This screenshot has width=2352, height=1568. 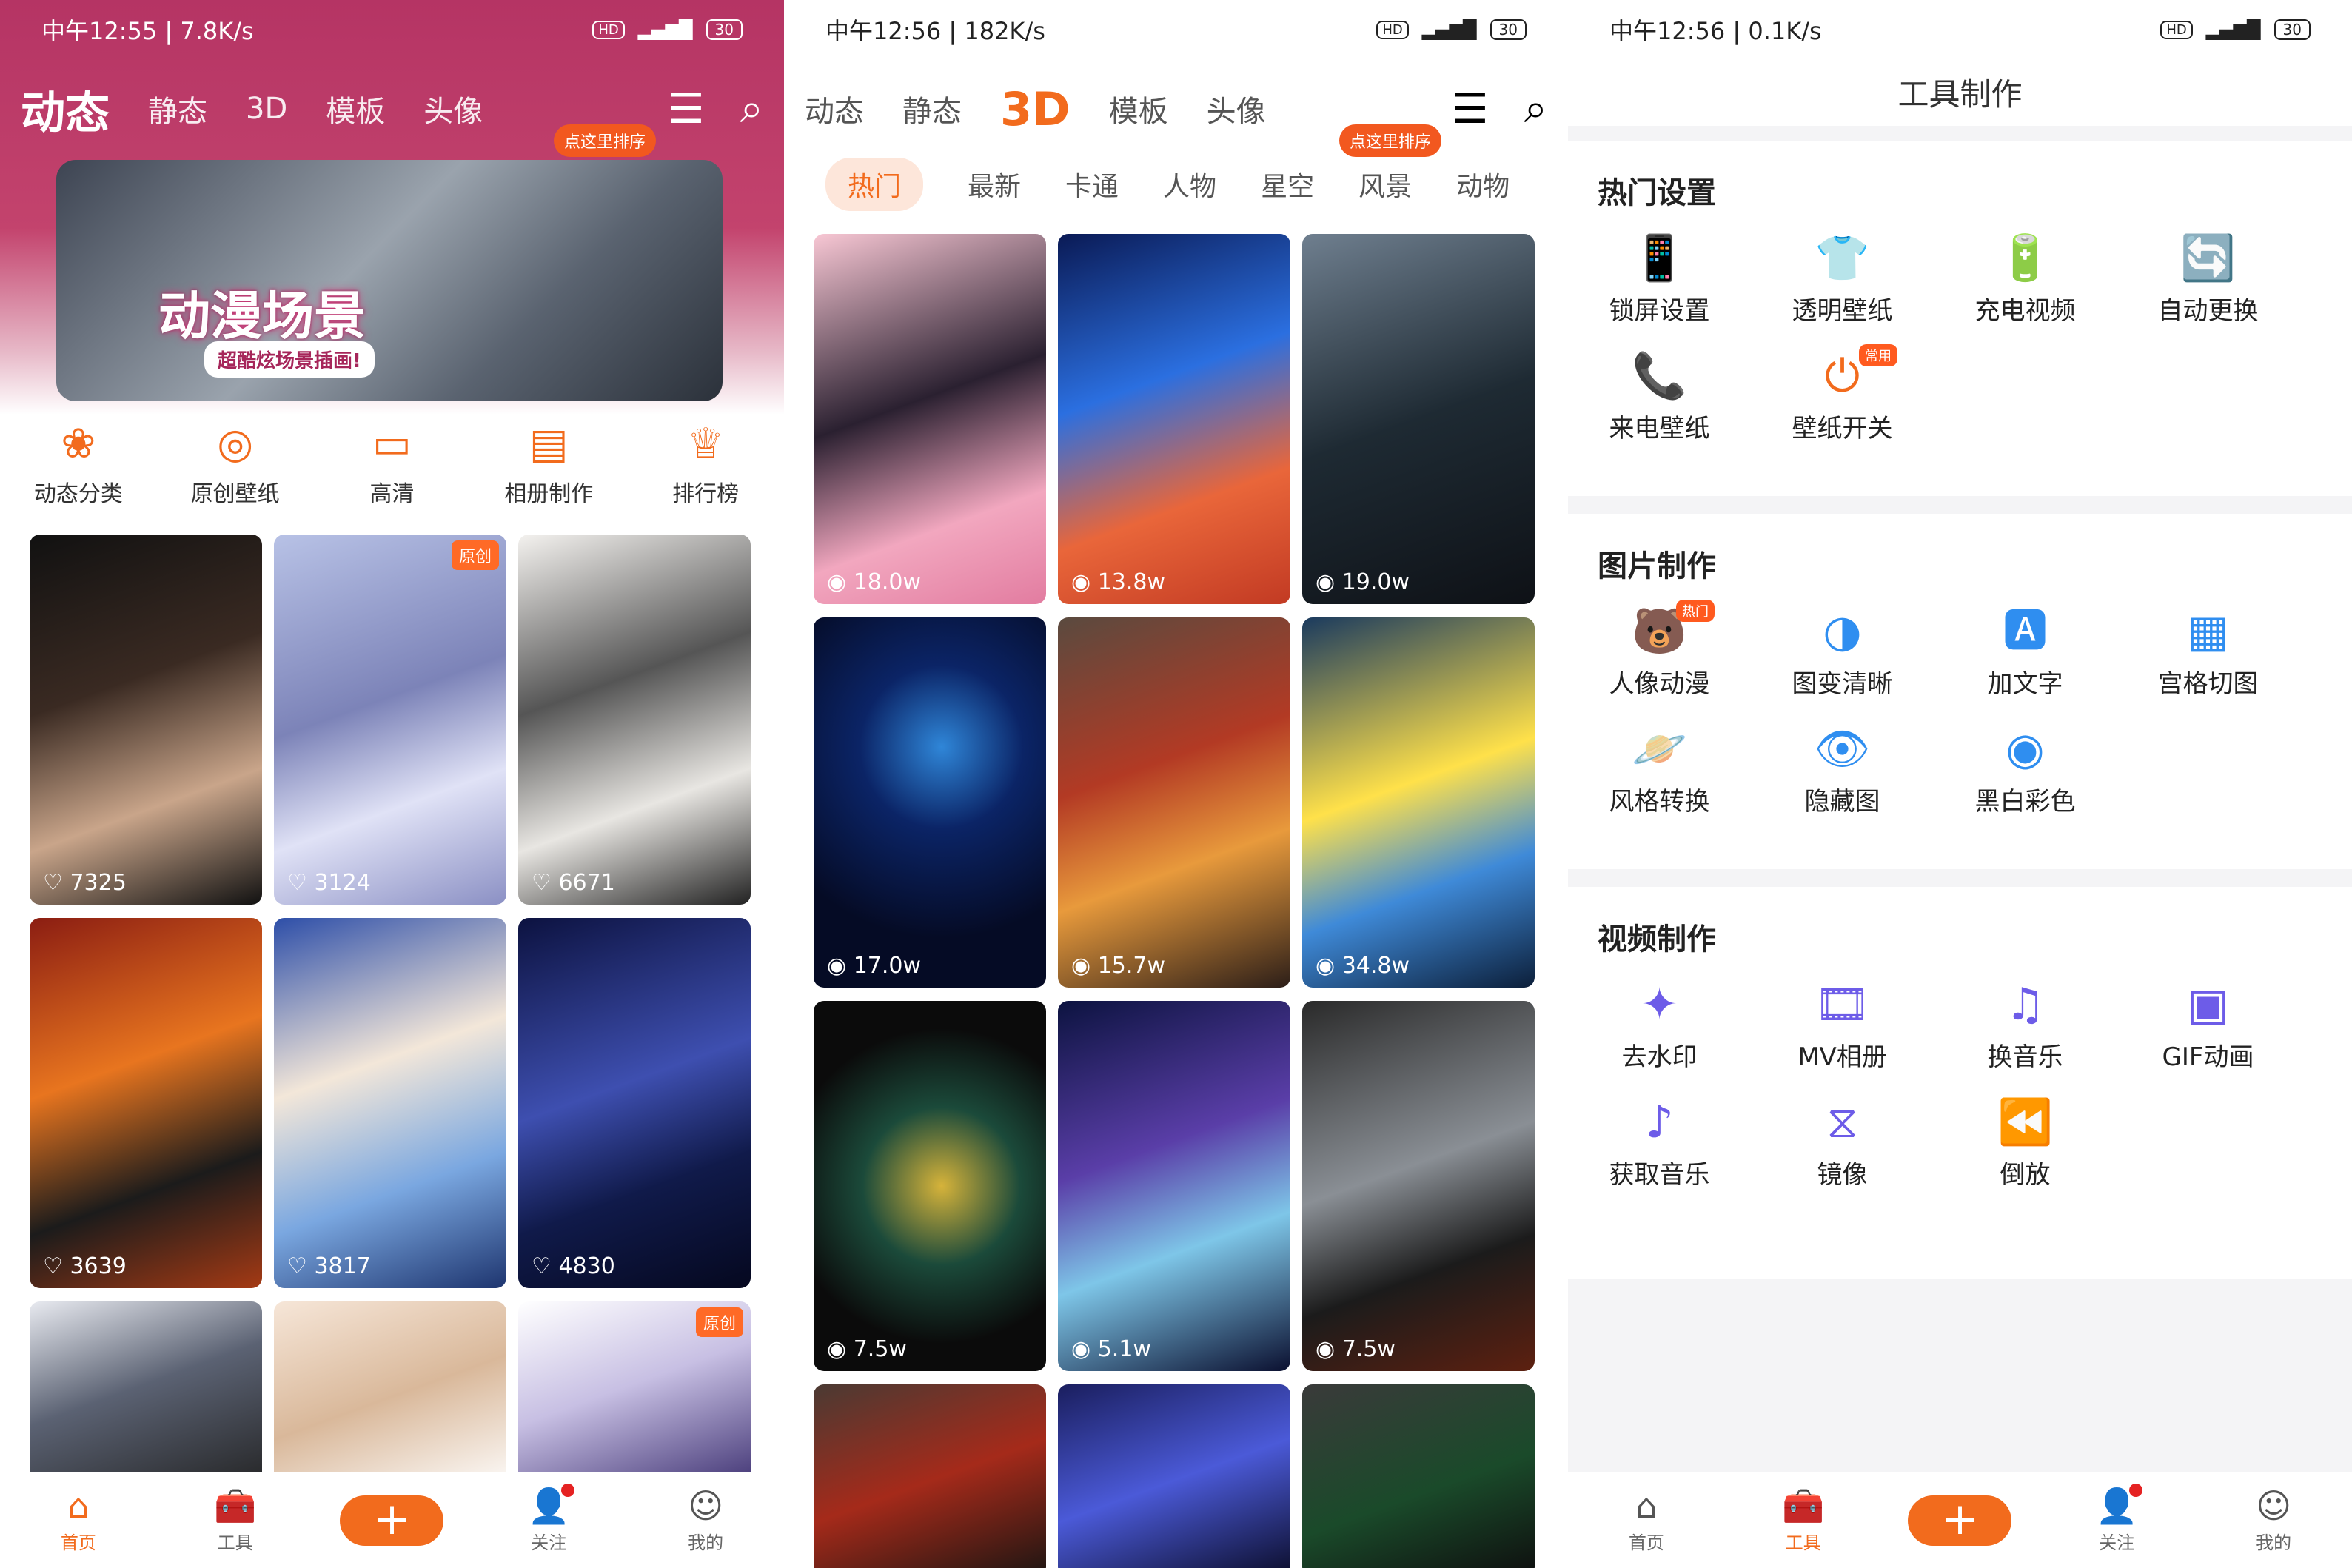 What do you see at coordinates (549, 469) in the screenshot?
I see `category-album: ▤ 相册制作` at bounding box center [549, 469].